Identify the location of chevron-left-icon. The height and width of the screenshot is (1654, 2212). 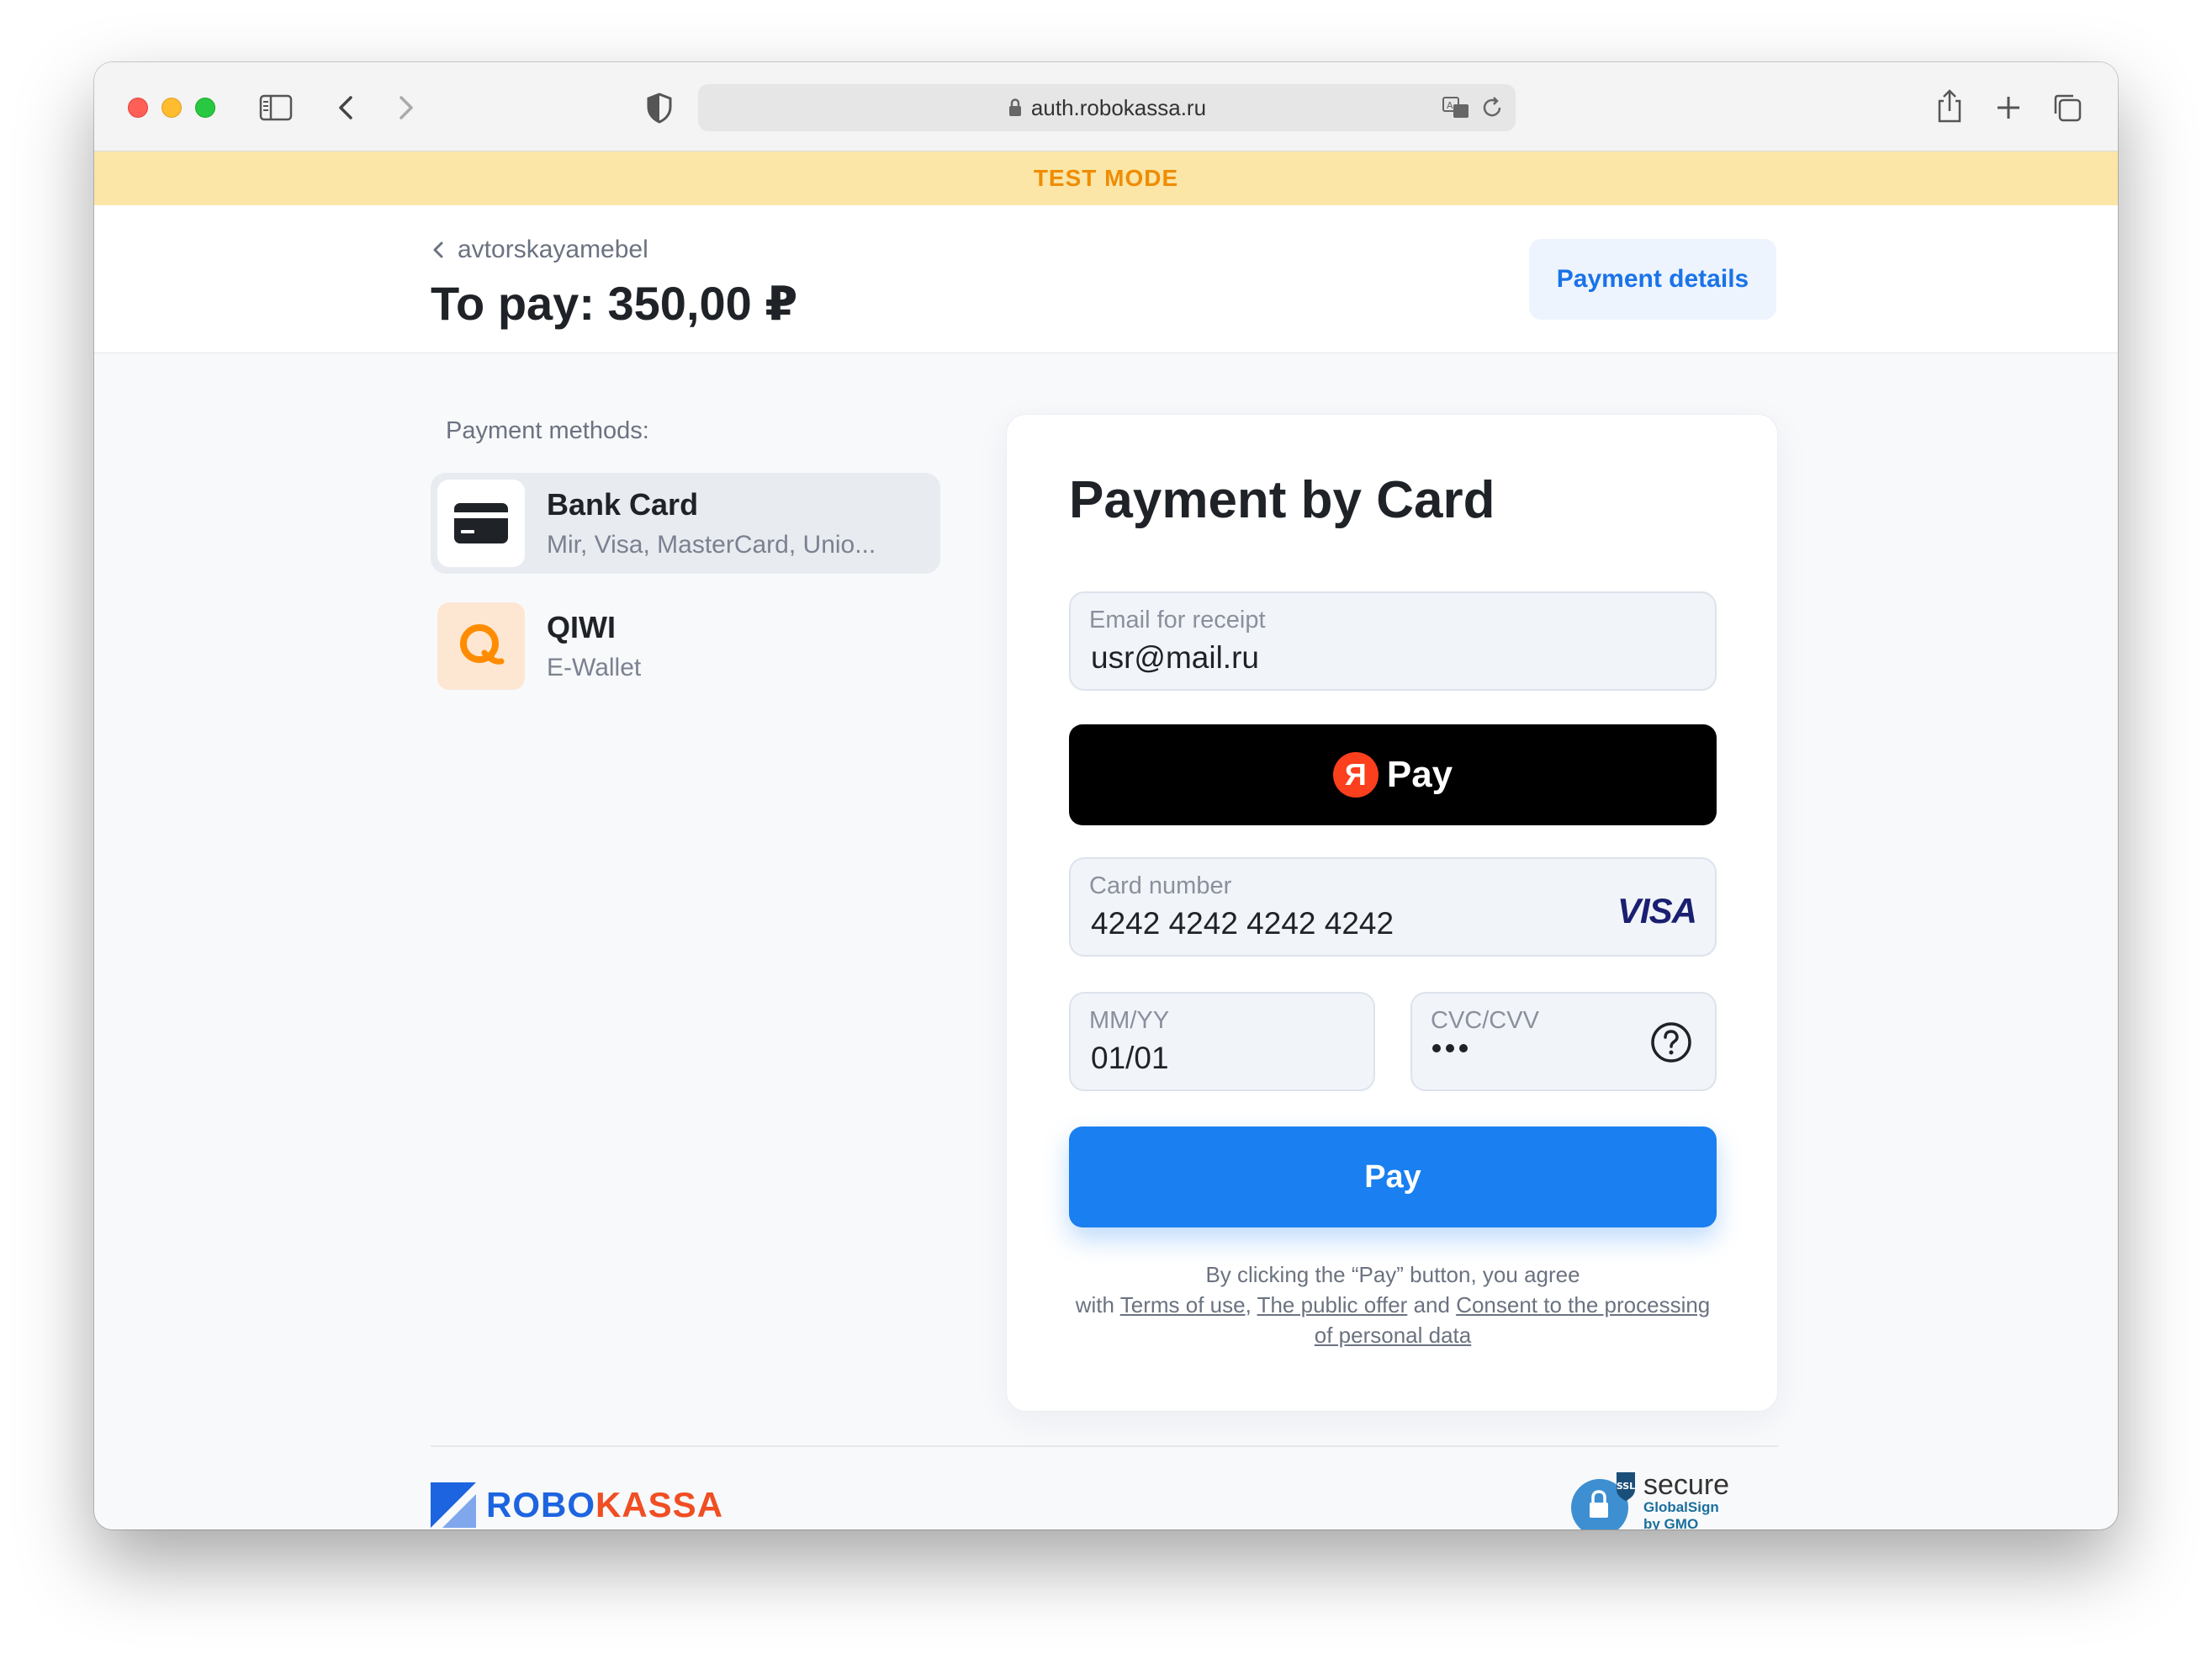
(438, 250).